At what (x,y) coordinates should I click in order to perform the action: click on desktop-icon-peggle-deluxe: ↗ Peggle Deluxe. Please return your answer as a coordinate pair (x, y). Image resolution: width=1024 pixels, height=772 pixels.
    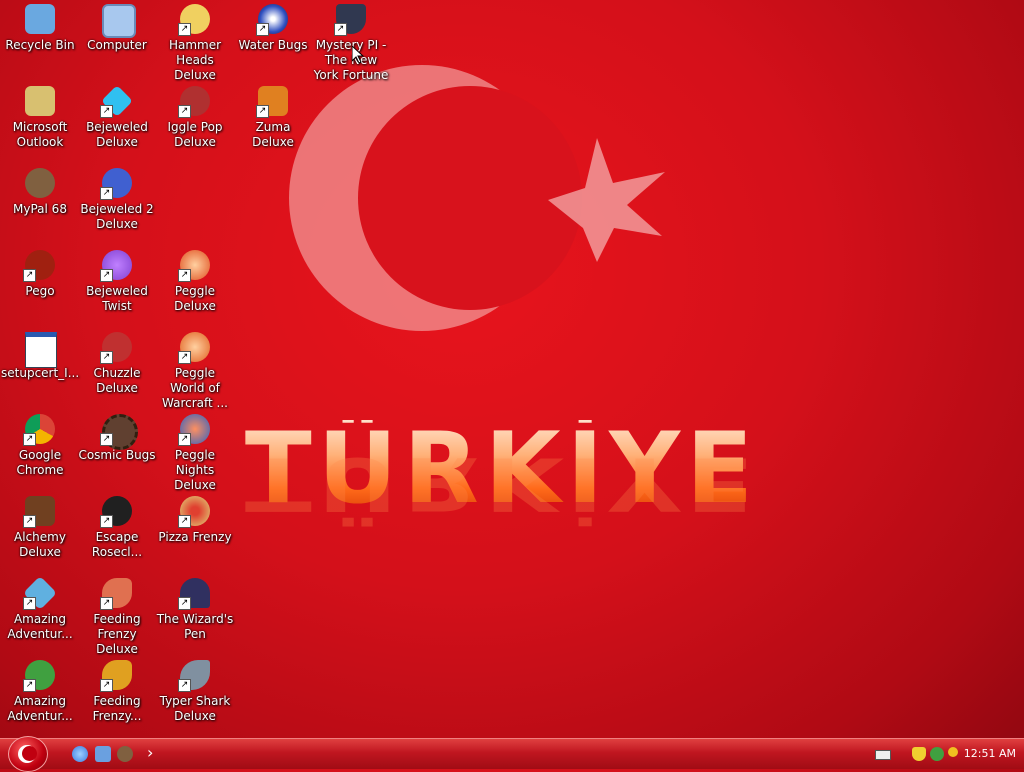
    Looking at the image, I should click on (195, 281).